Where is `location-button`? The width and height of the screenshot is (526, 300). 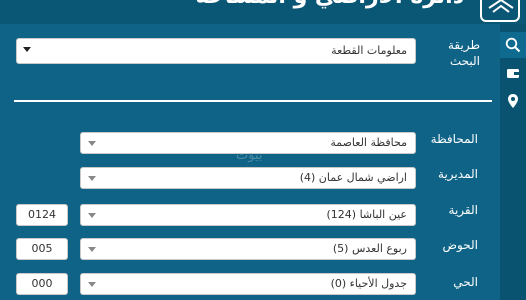
location-button is located at coordinates (513, 101).